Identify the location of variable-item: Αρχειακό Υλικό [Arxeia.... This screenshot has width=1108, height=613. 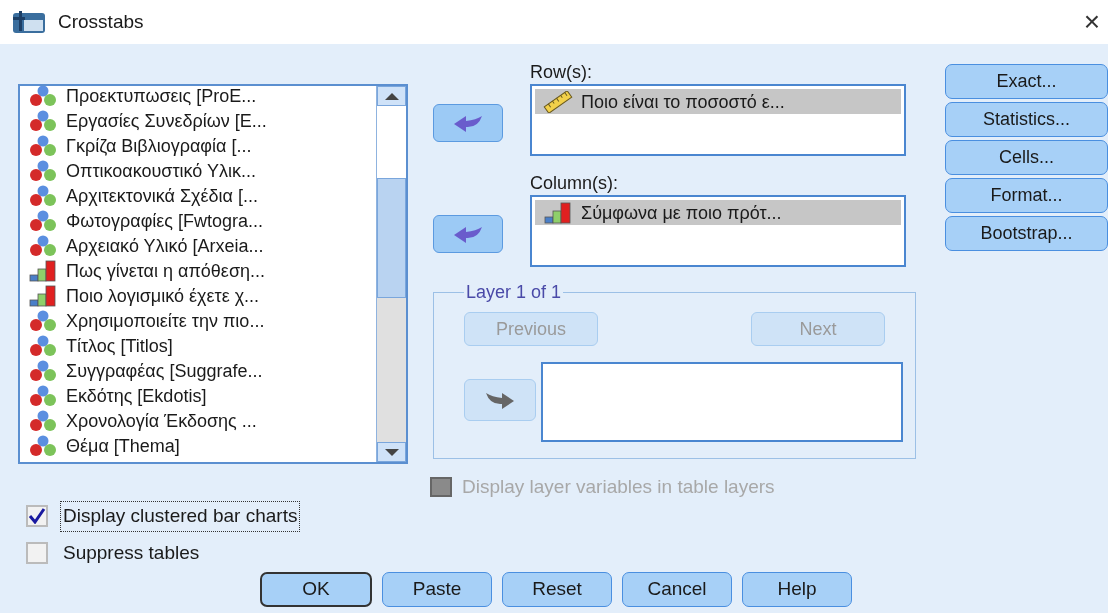
(198, 245).